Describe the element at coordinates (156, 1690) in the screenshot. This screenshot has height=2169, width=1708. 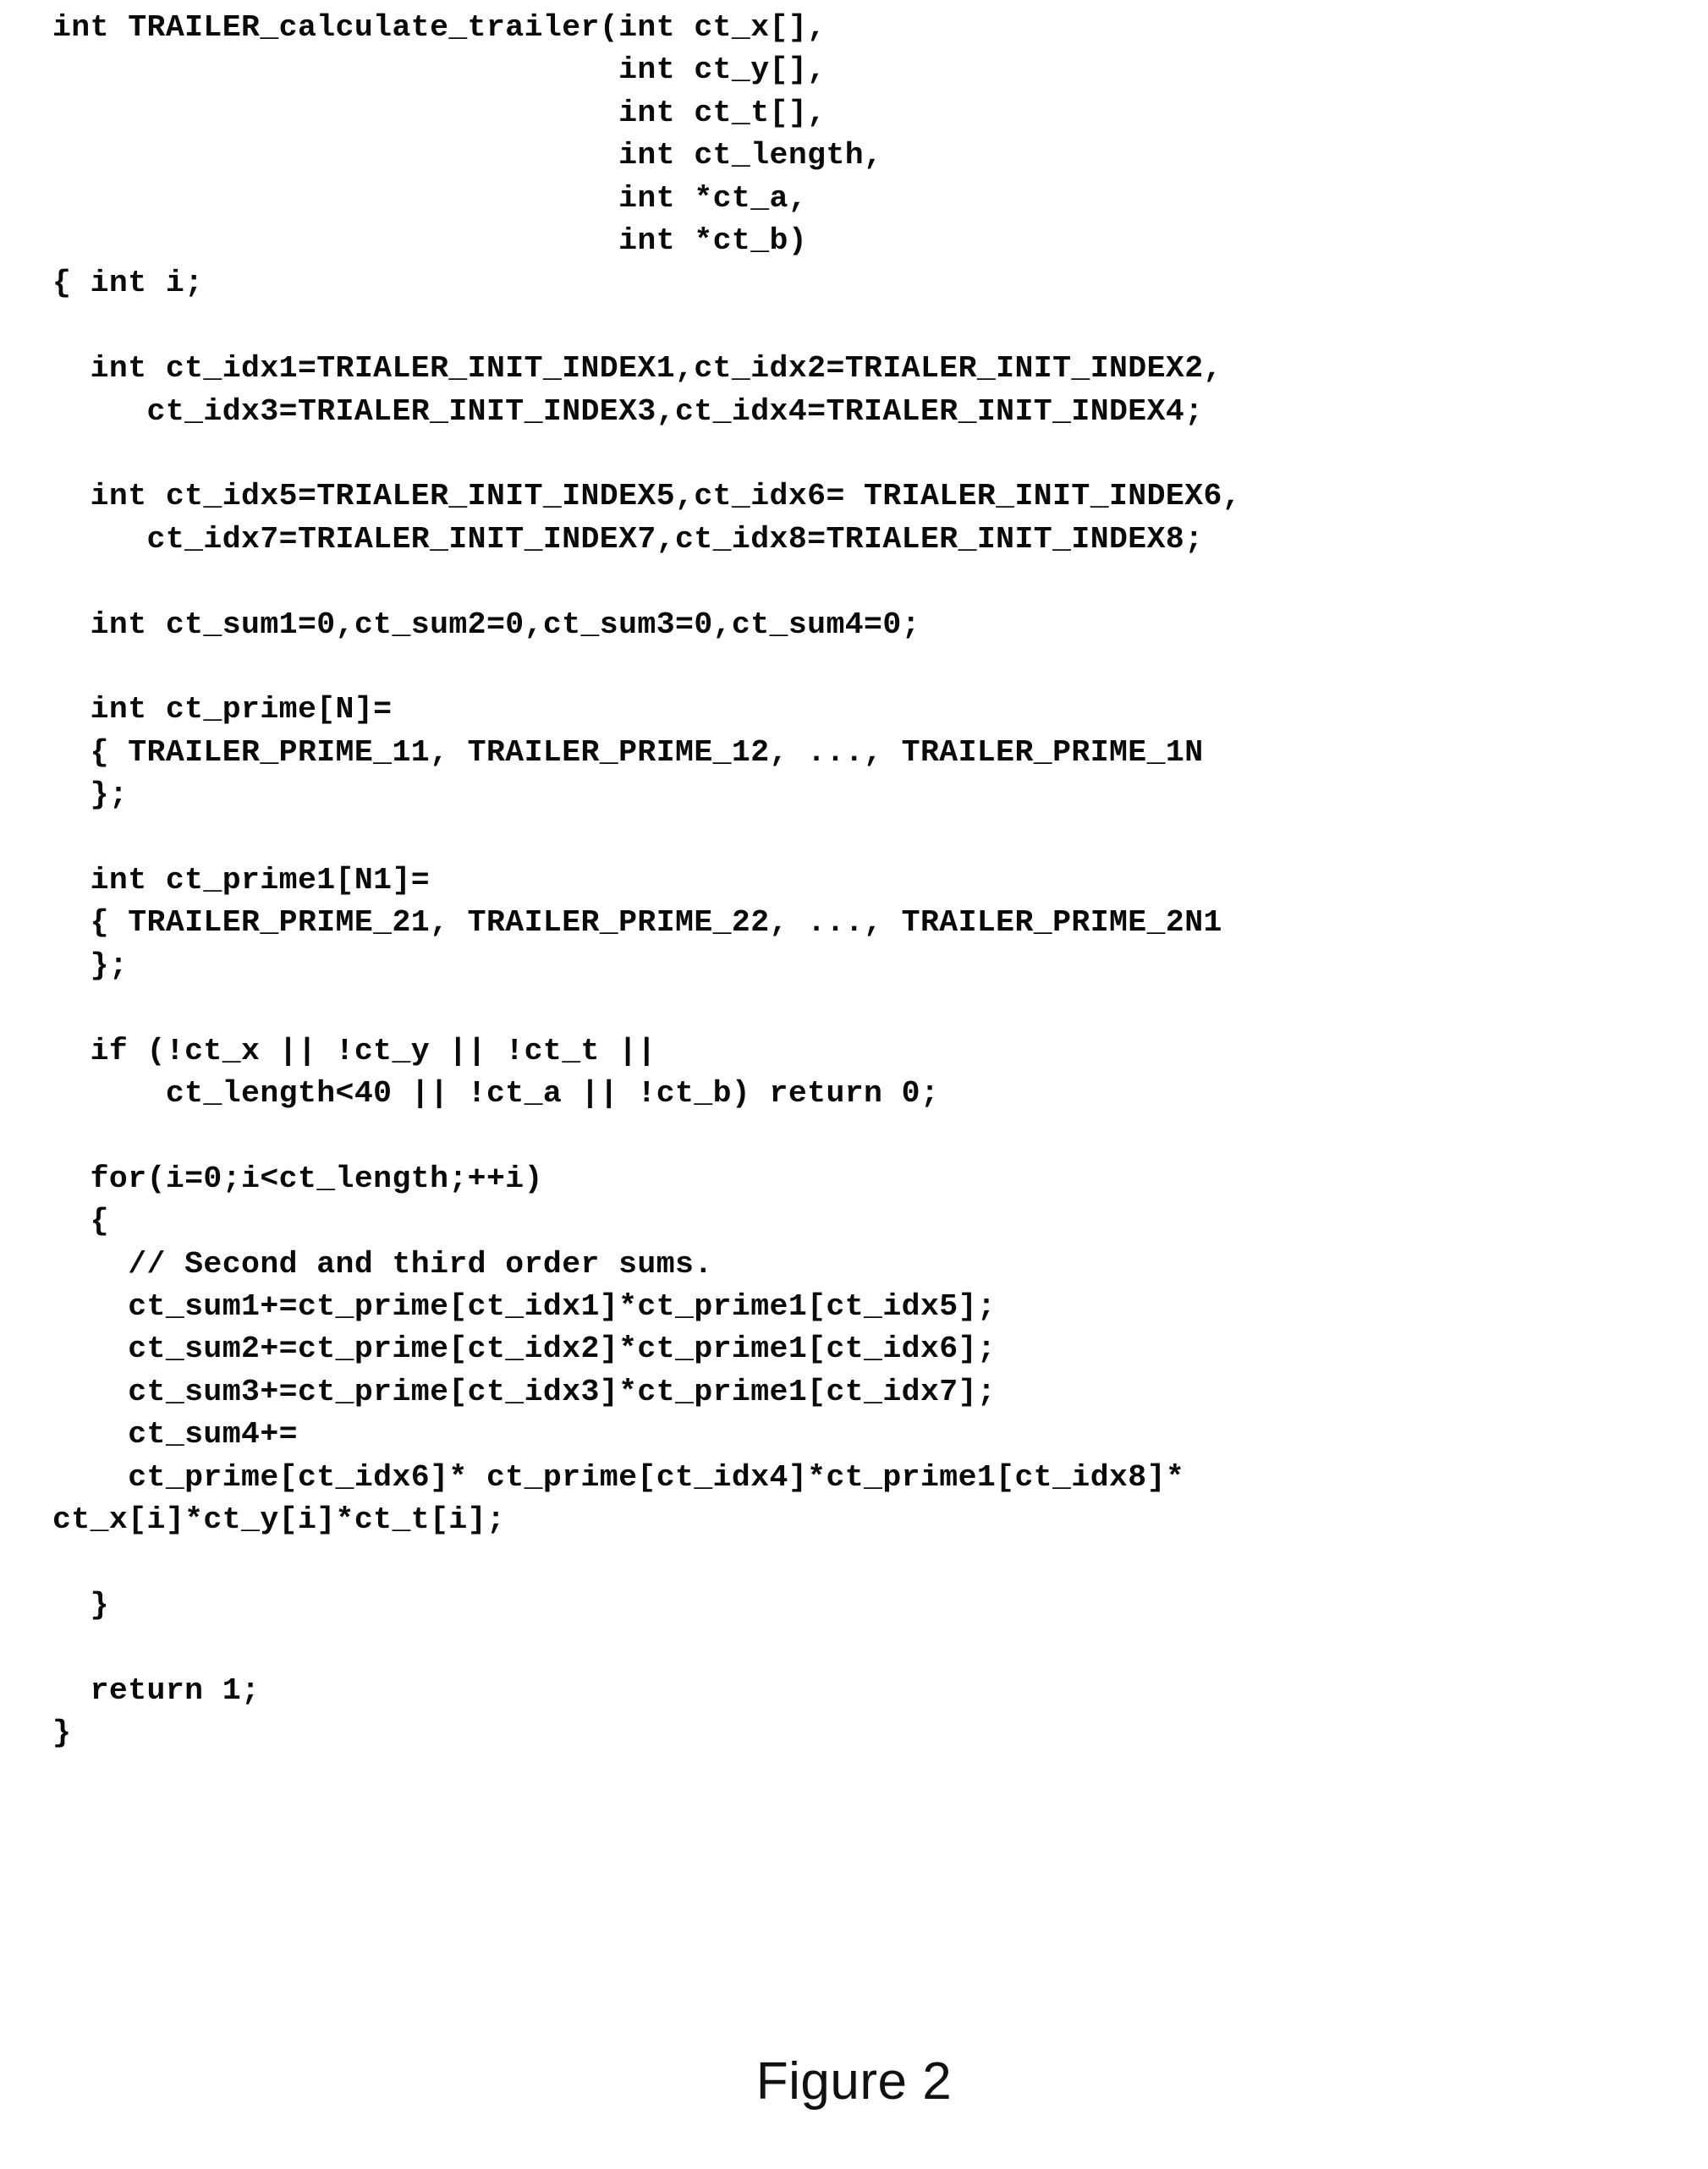
I see `code-line: return 1;` at that location.